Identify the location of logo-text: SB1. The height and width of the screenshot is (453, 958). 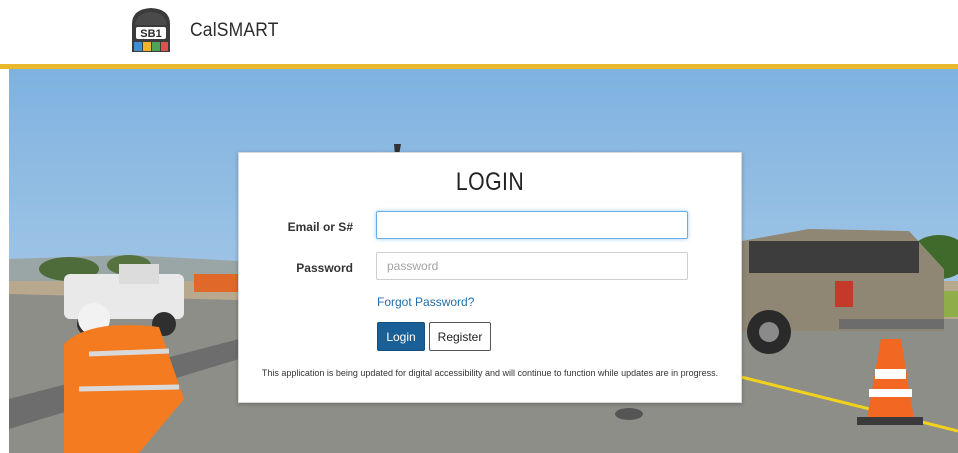
(150, 34).